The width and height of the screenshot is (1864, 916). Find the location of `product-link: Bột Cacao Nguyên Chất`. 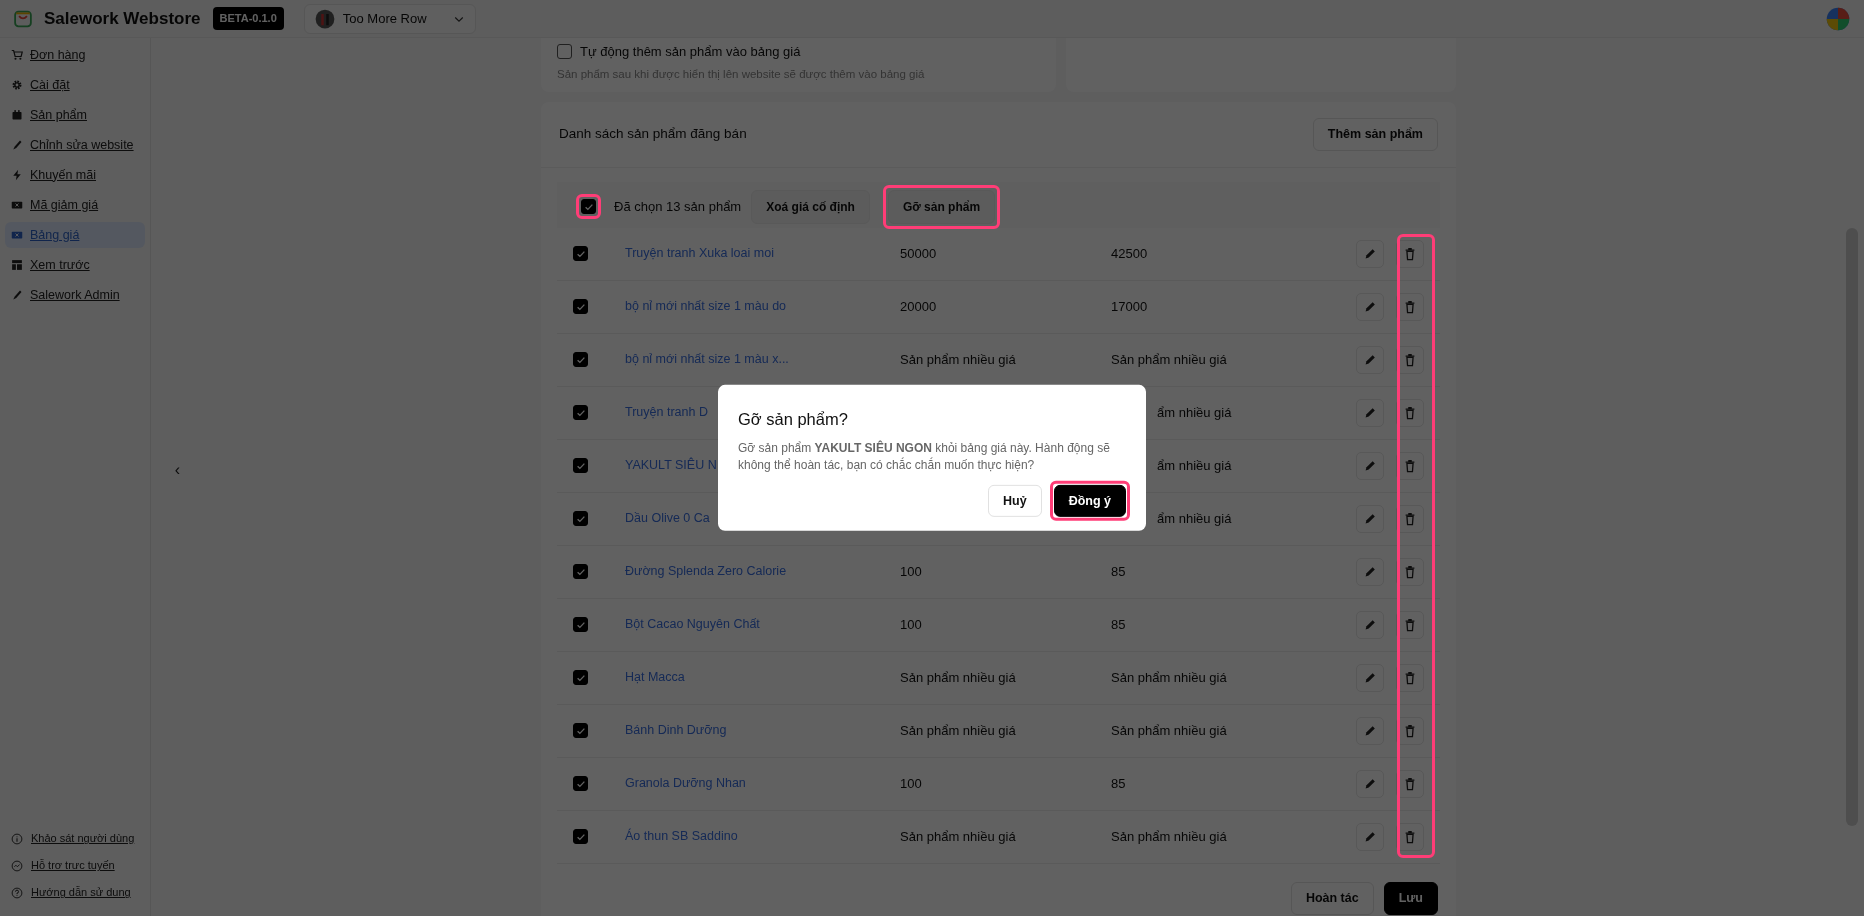

product-link: Bột Cacao Nguyên Chất is located at coordinates (692, 625).